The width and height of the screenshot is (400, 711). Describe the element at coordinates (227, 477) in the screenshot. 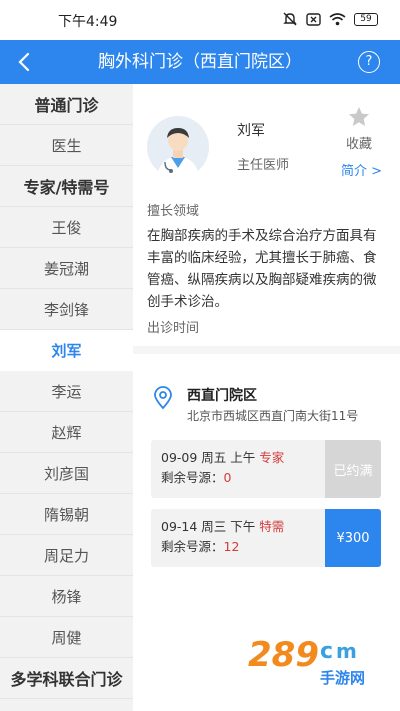

I see `slot-remaining: 0` at that location.